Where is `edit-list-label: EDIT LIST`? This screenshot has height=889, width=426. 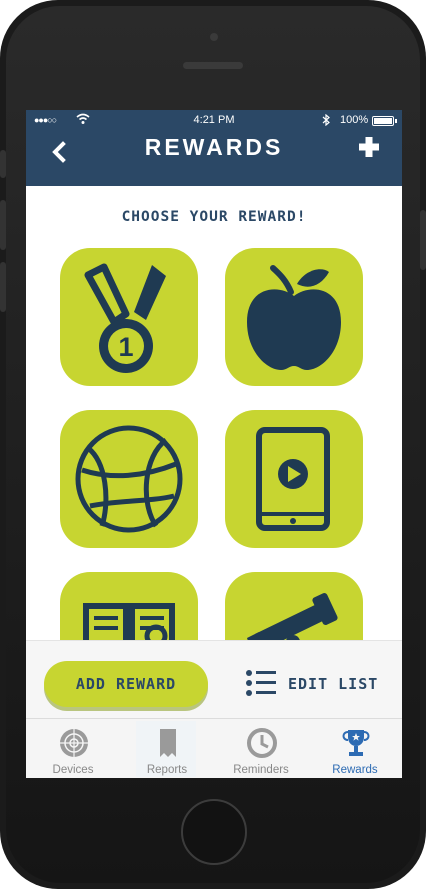
edit-list-label: EDIT LIST is located at coordinates (333, 684).